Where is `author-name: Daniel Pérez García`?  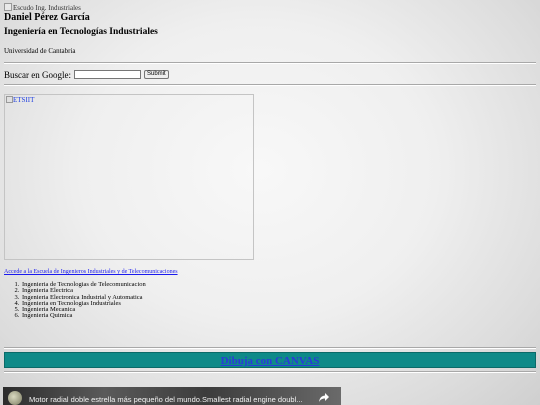 author-name: Daniel Pérez García is located at coordinates (47, 17).